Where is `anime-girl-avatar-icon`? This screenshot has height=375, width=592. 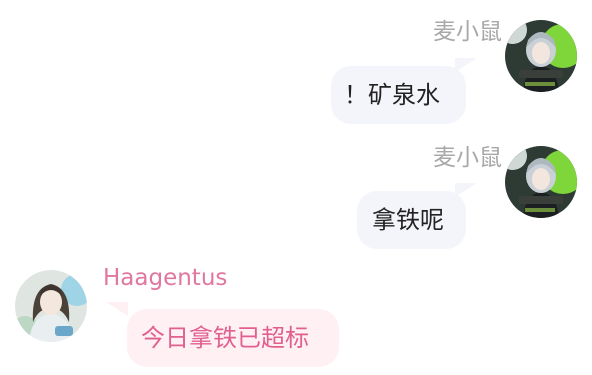
anime-girl-avatar-icon is located at coordinates (51, 306).